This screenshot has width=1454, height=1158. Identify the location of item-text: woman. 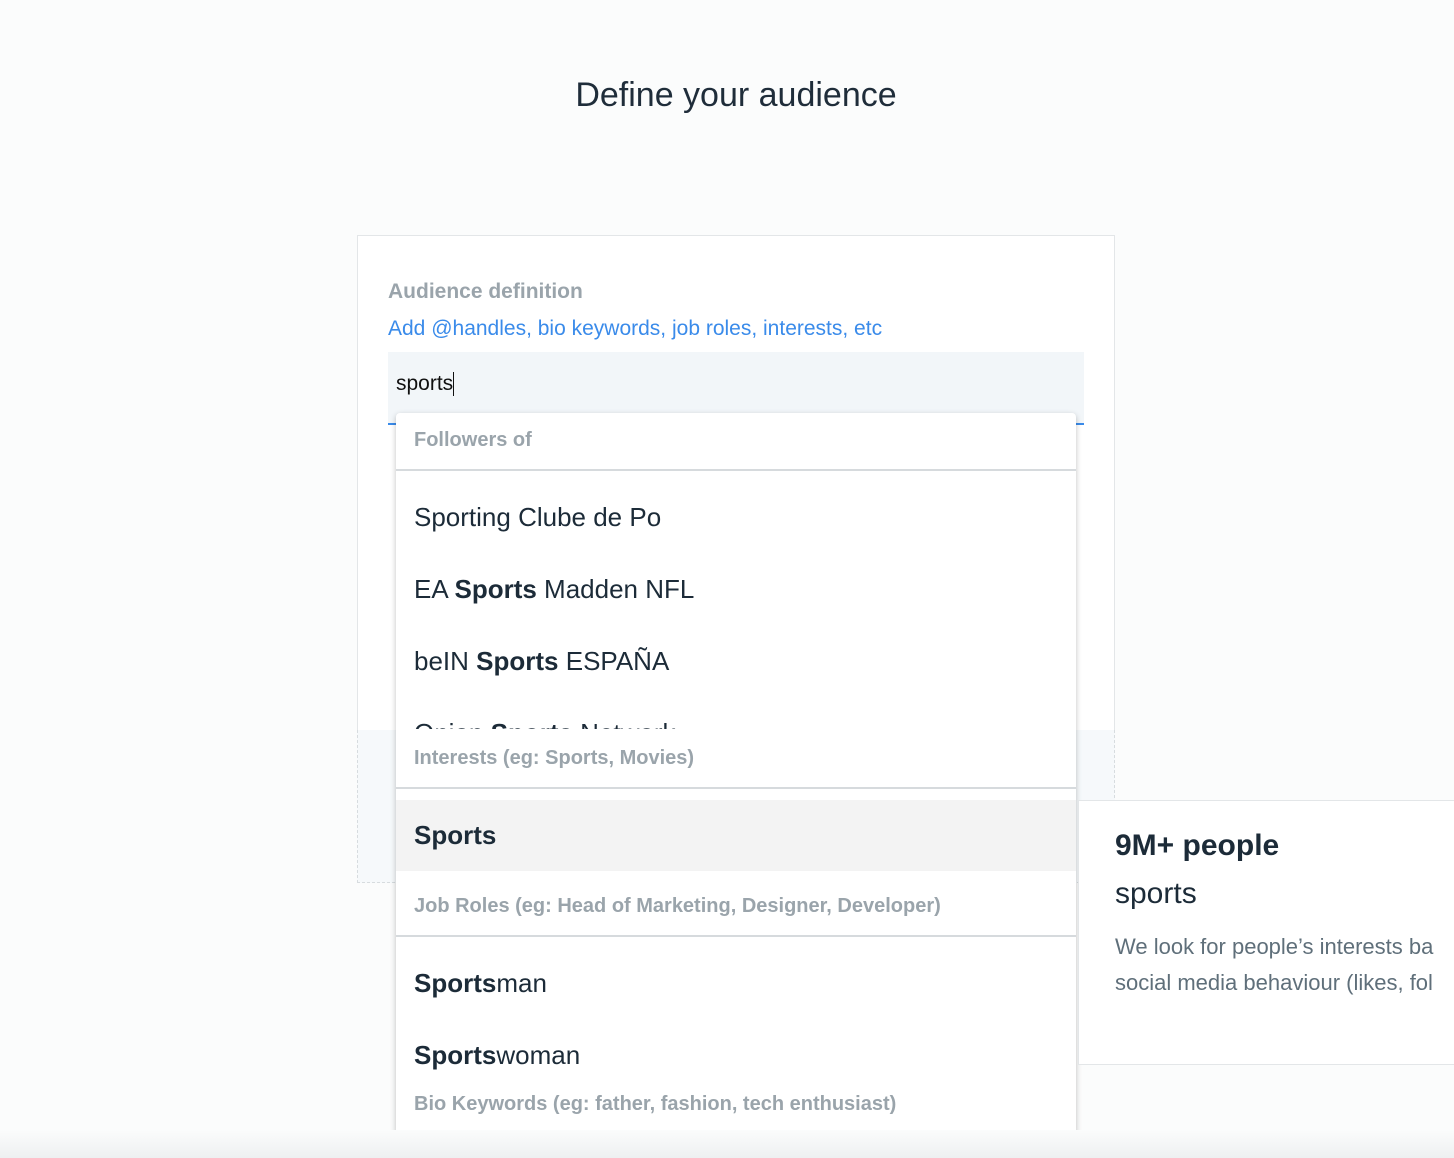
(538, 1054).